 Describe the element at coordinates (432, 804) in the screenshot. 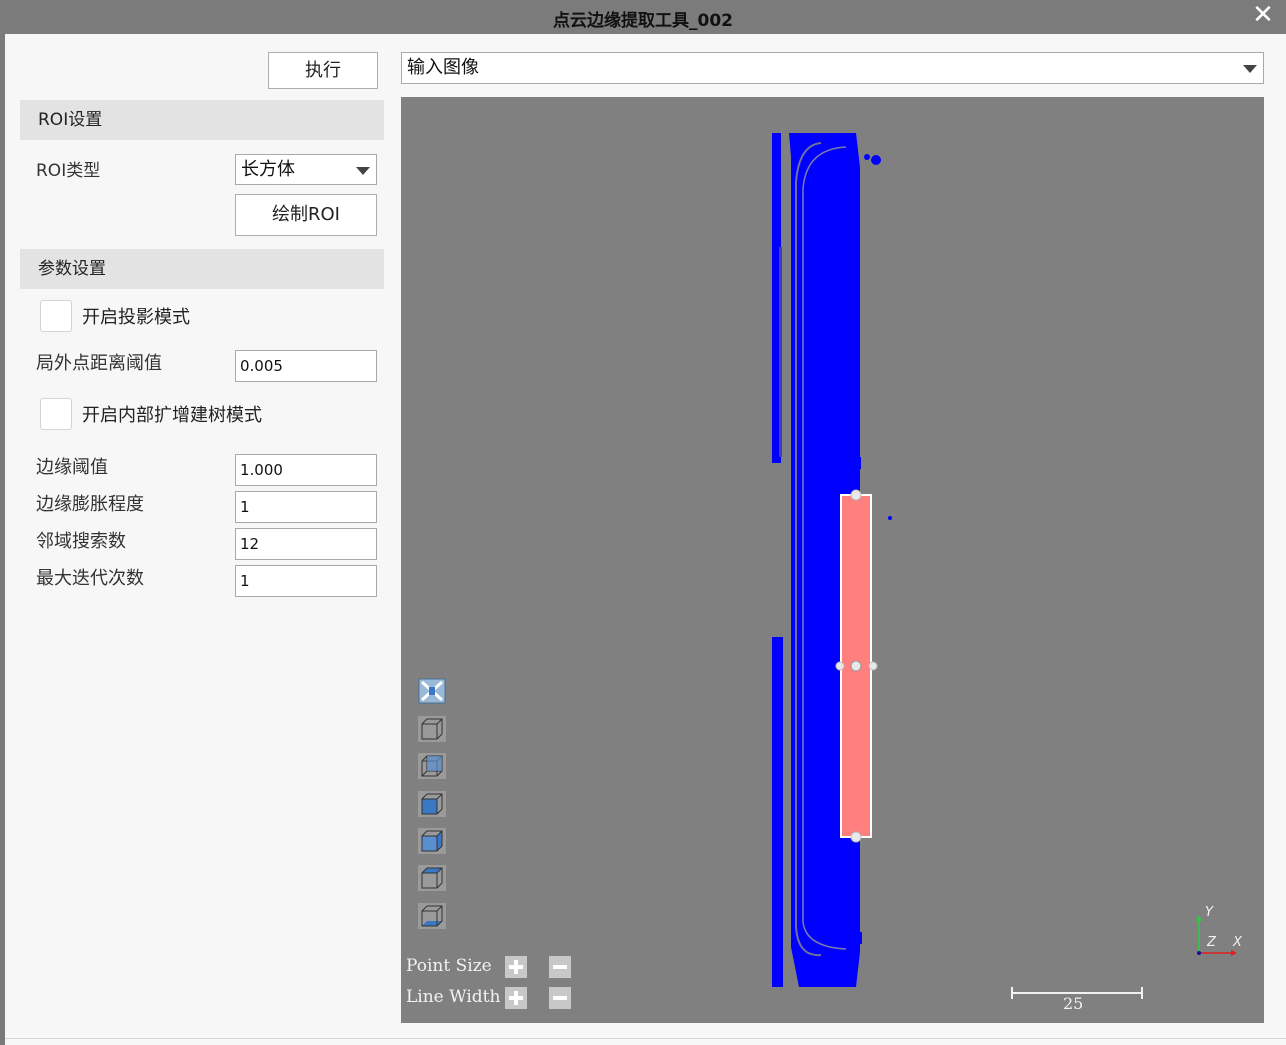

I see `left-view-icon` at that location.